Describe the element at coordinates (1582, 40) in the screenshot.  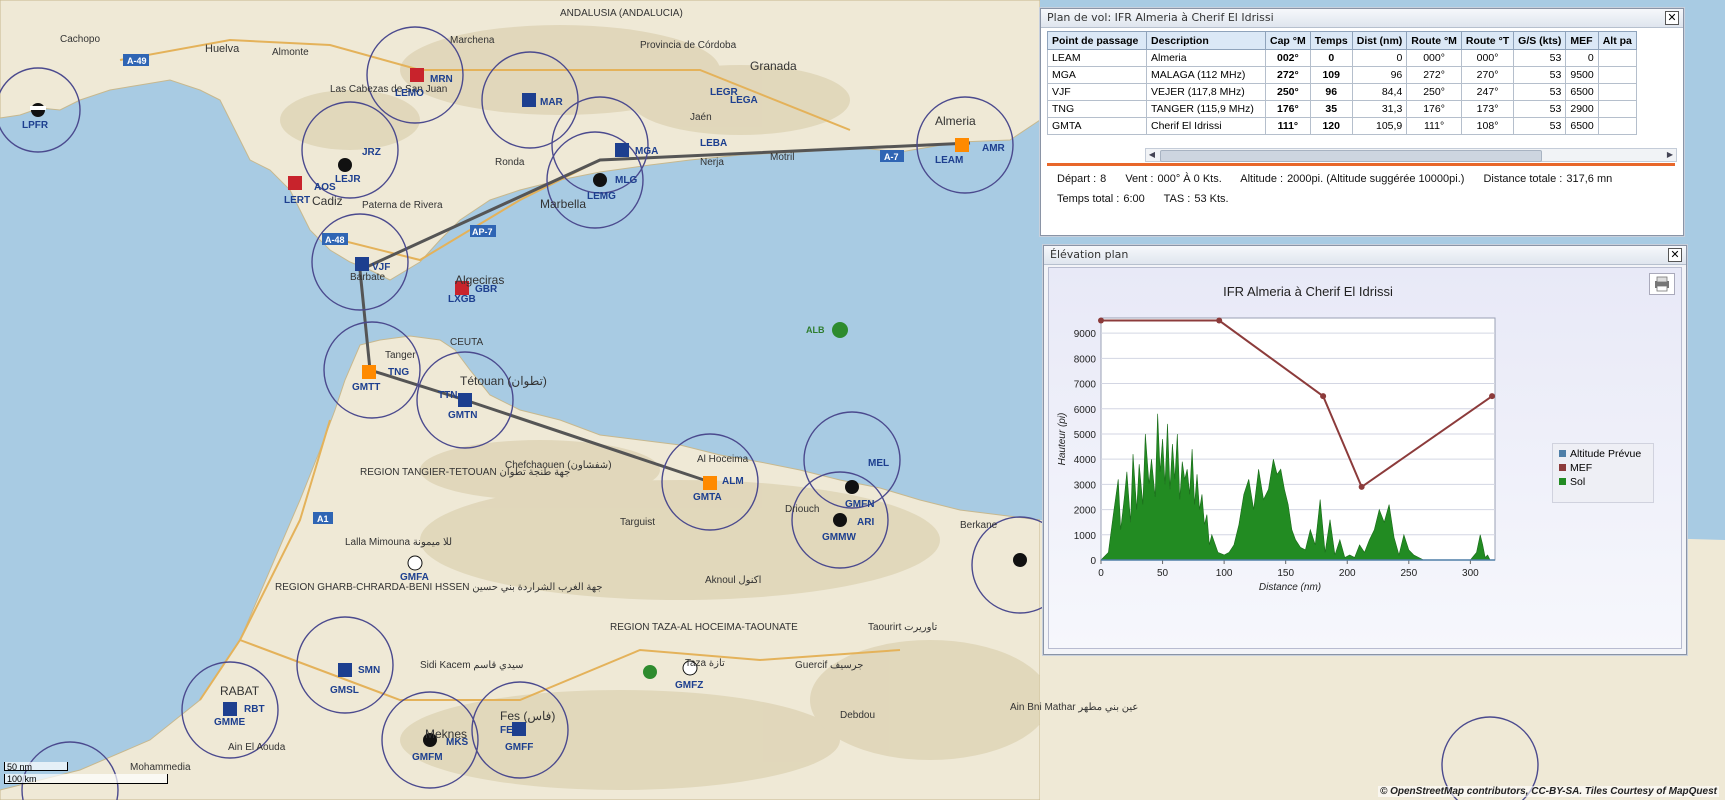
I see `col-mef: MEF` at that location.